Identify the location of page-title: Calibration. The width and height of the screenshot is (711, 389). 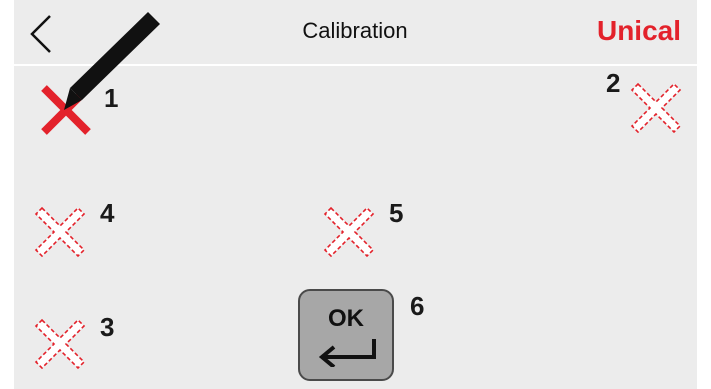
(355, 30).